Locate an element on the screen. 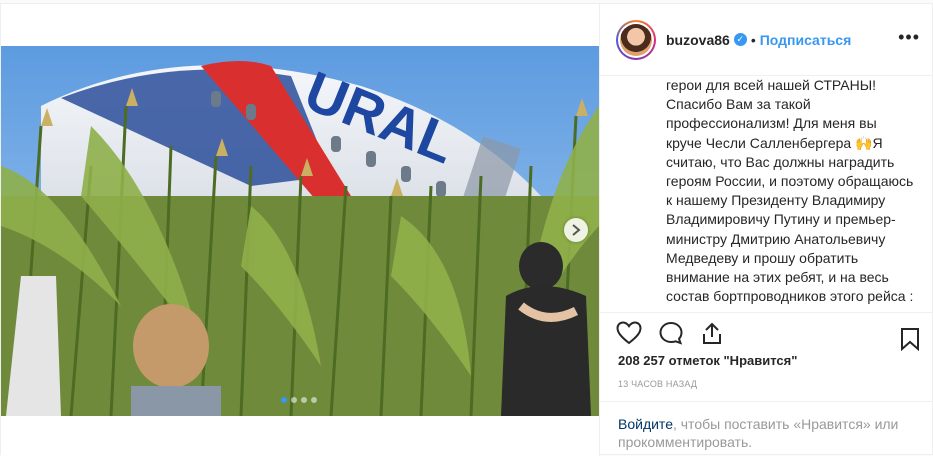  bookmark-icon is located at coordinates (910, 339).